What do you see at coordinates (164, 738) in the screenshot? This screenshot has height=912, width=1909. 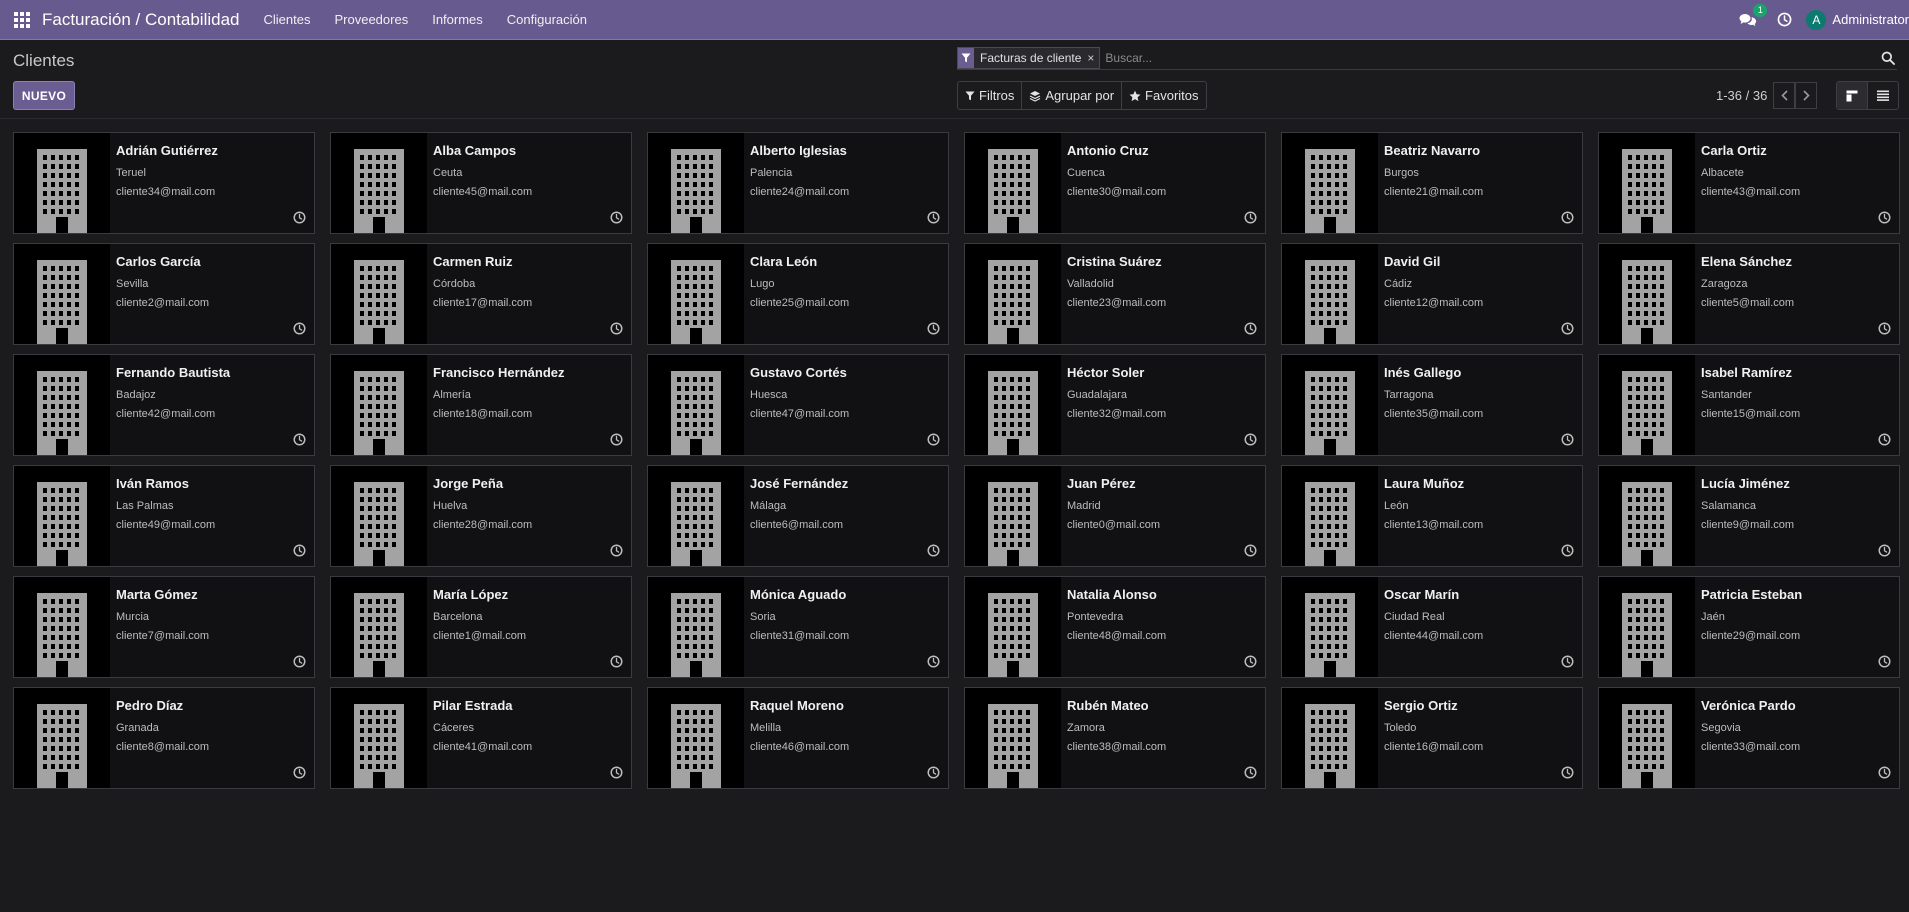 I see `kanban-card: Pedro Díaz Granada cliente8@mail.com` at bounding box center [164, 738].